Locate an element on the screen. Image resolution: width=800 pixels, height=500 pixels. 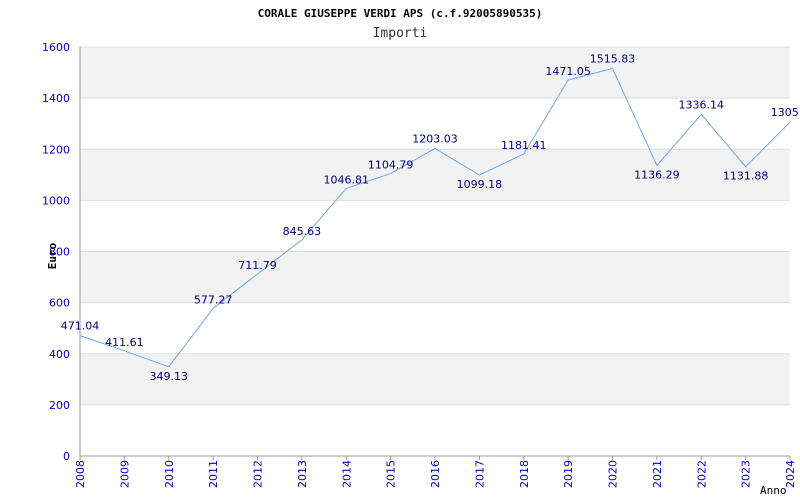
x-tick-label: 2016 is located at coordinates (435, 474).